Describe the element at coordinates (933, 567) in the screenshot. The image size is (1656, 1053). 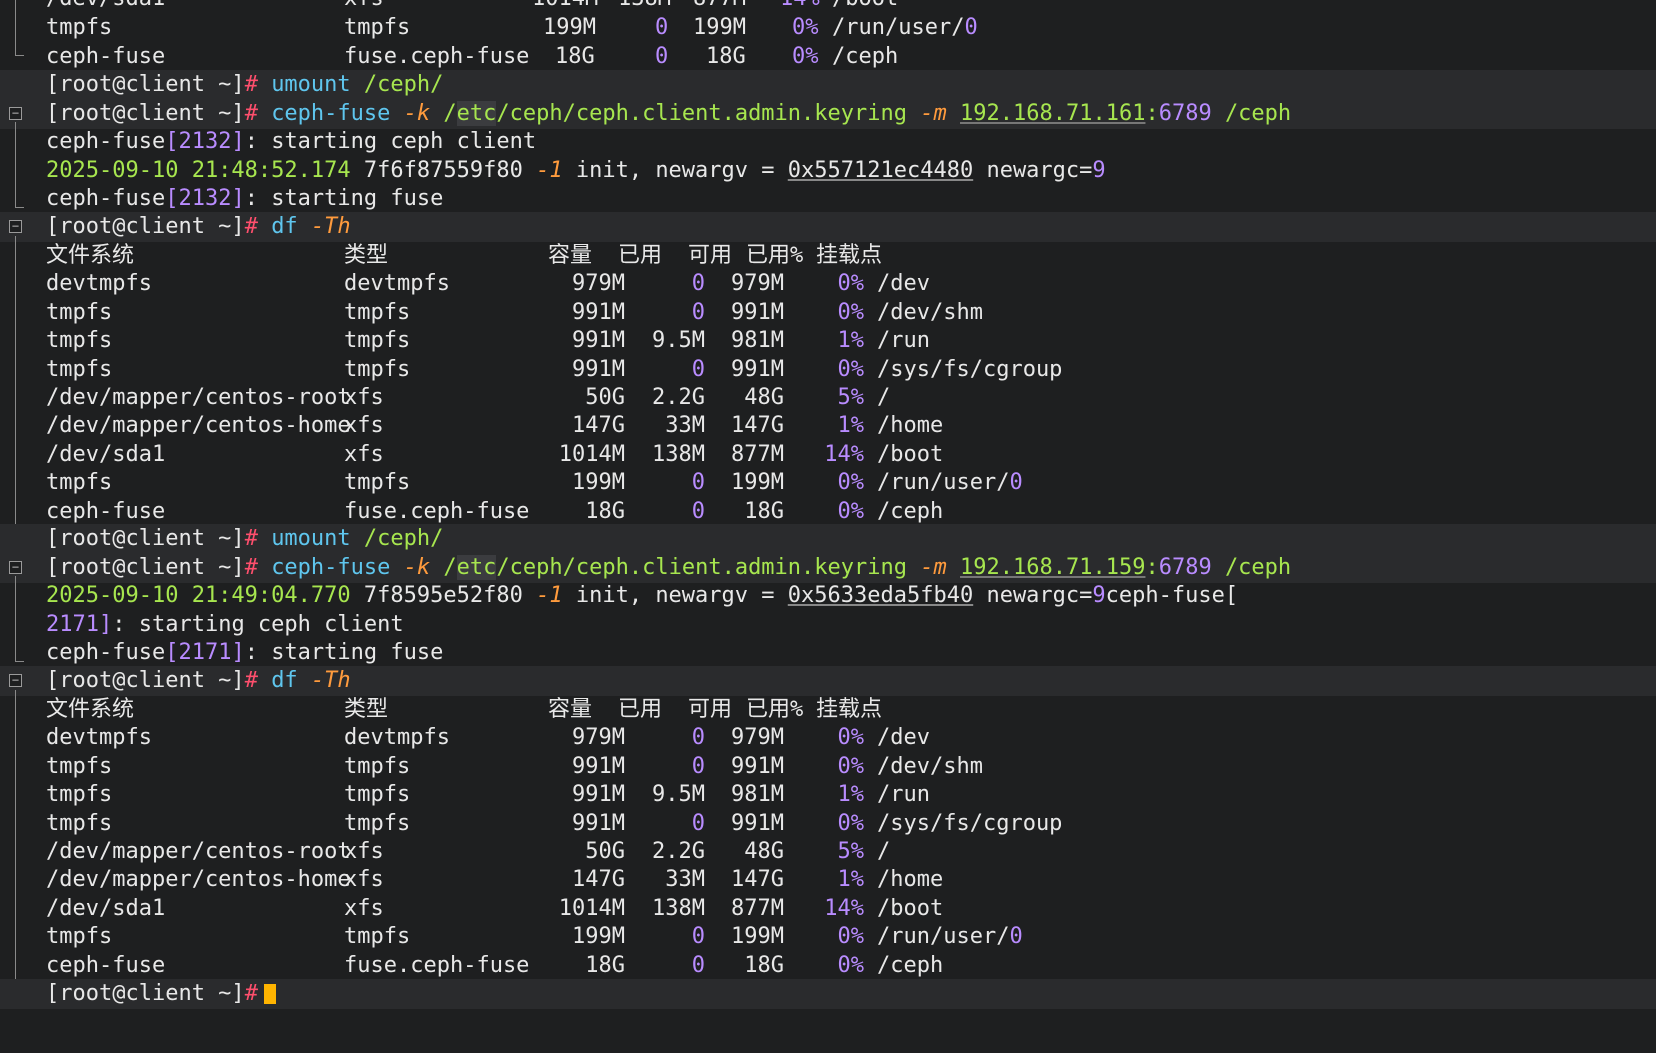
I see `option-m: -m` at that location.